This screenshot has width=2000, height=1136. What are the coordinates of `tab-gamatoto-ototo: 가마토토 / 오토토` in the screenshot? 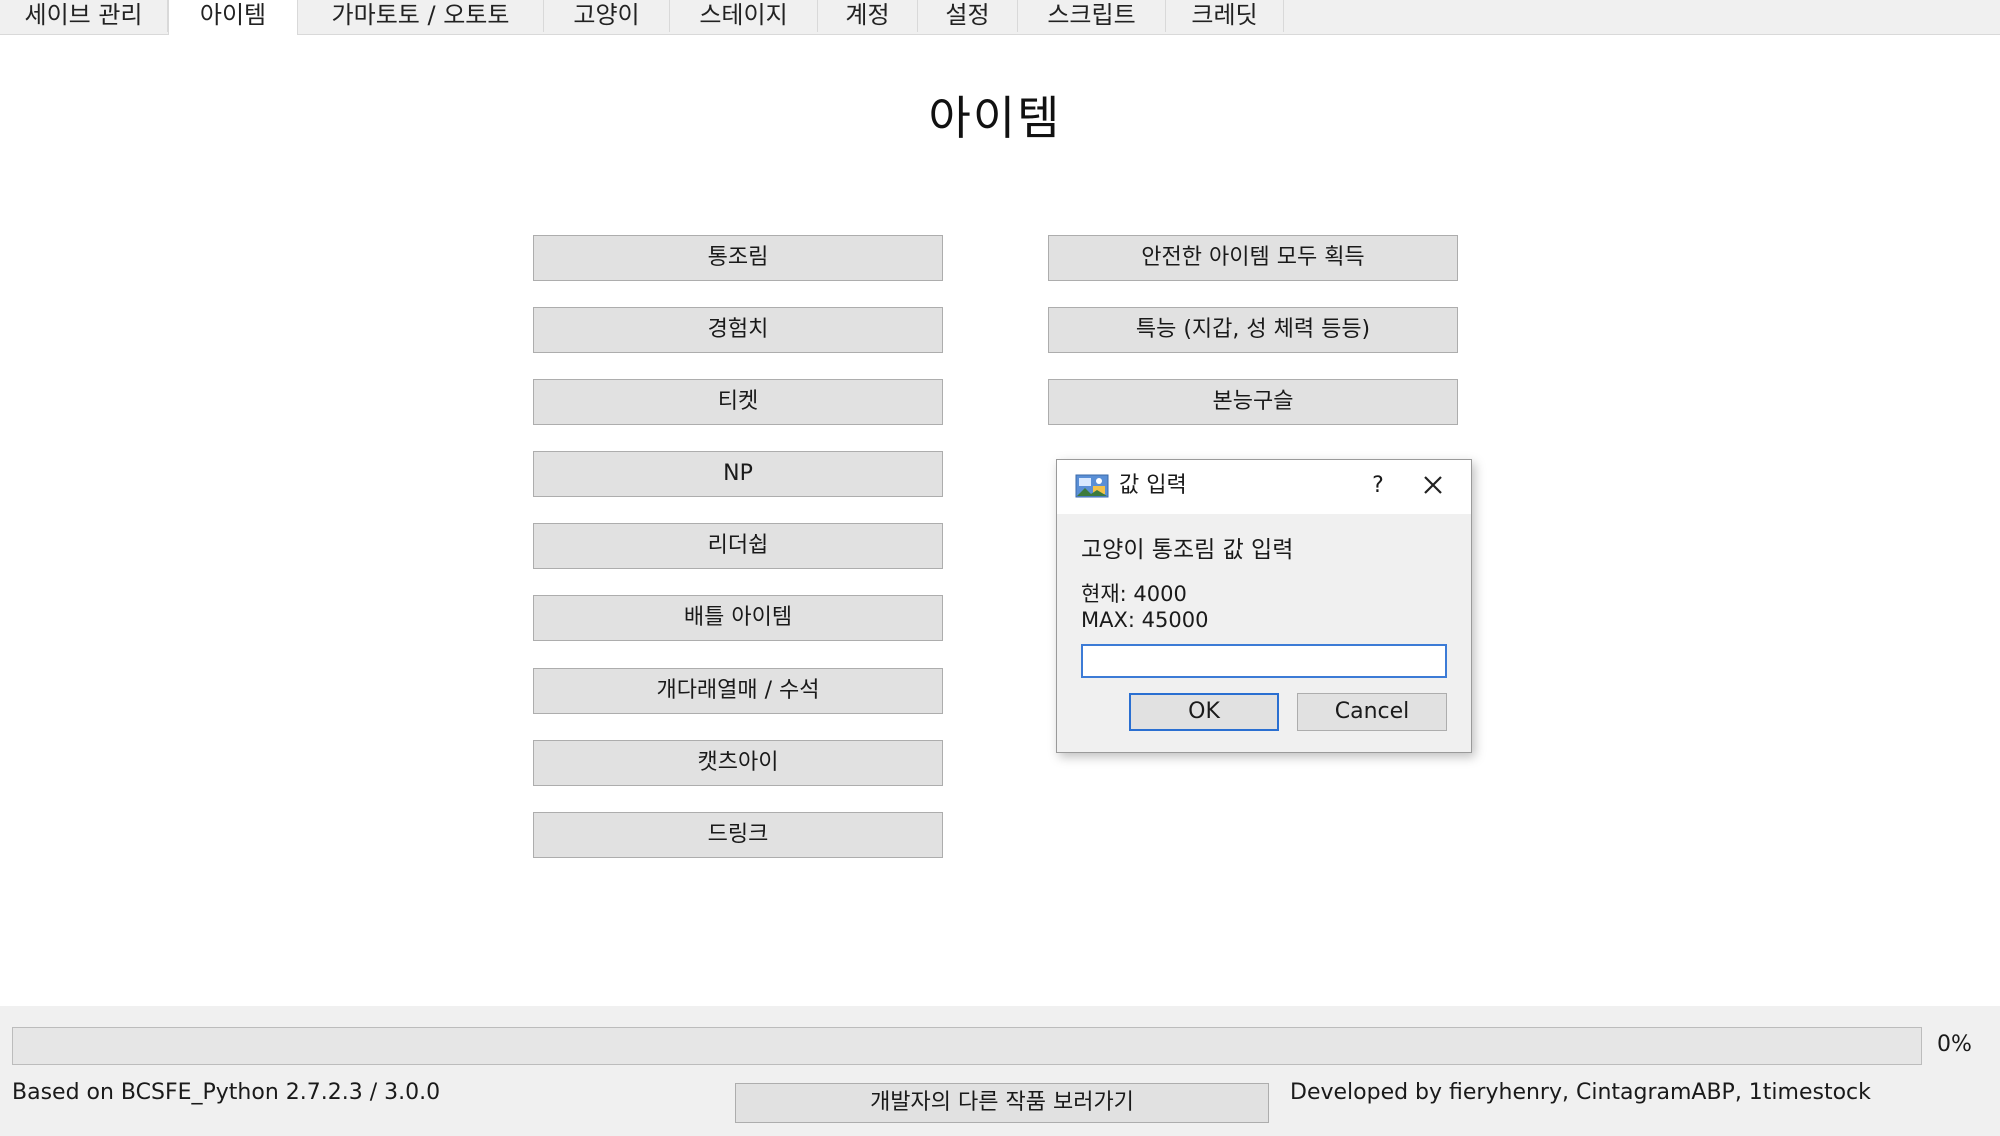 It's located at (421, 16).